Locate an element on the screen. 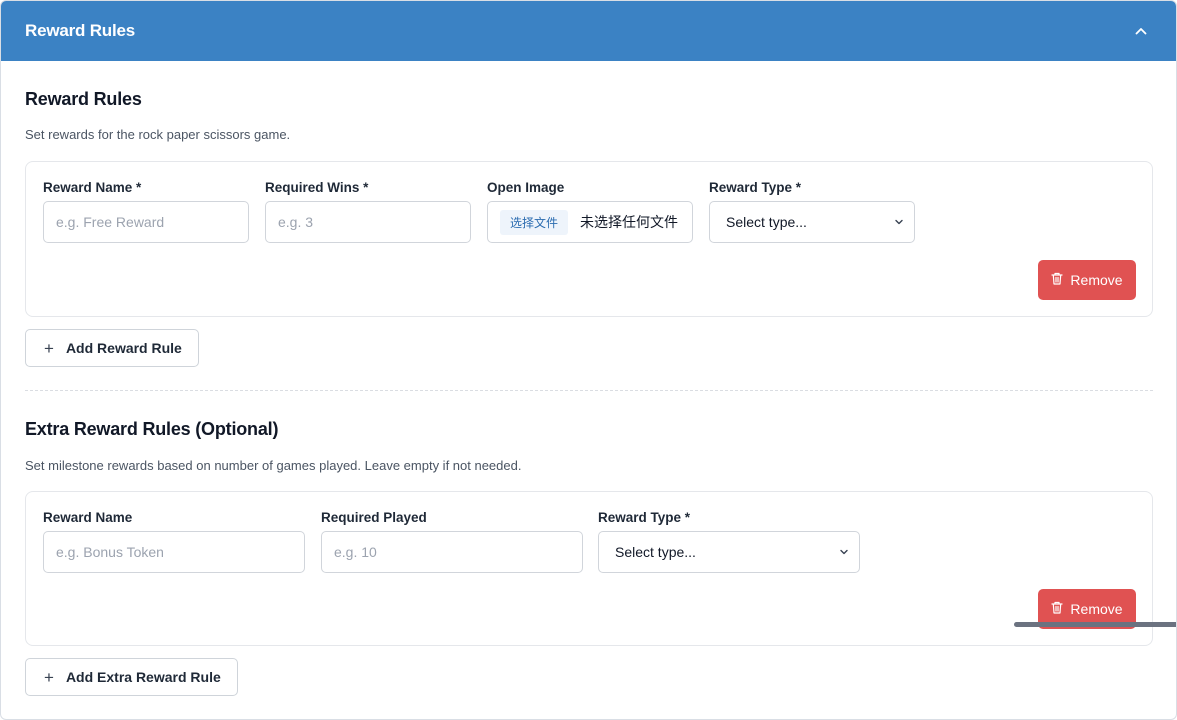 This screenshot has height=720, width=1177. required-wins-label: Required Wins * is located at coordinates (317, 187).